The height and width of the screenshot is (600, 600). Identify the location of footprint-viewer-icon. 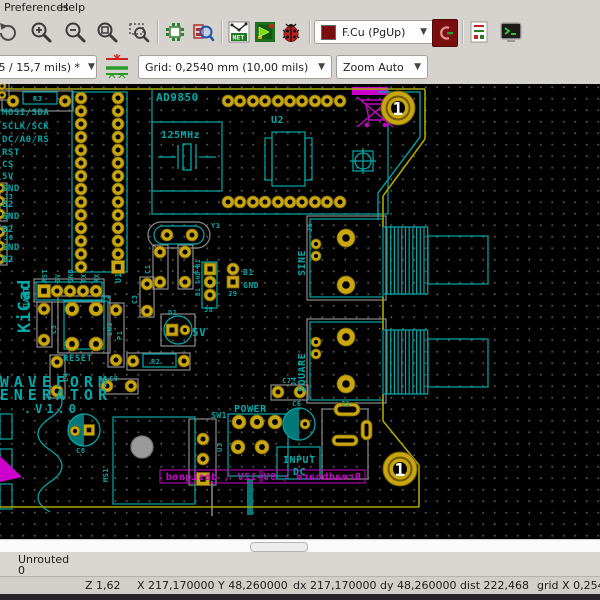
(204, 33).